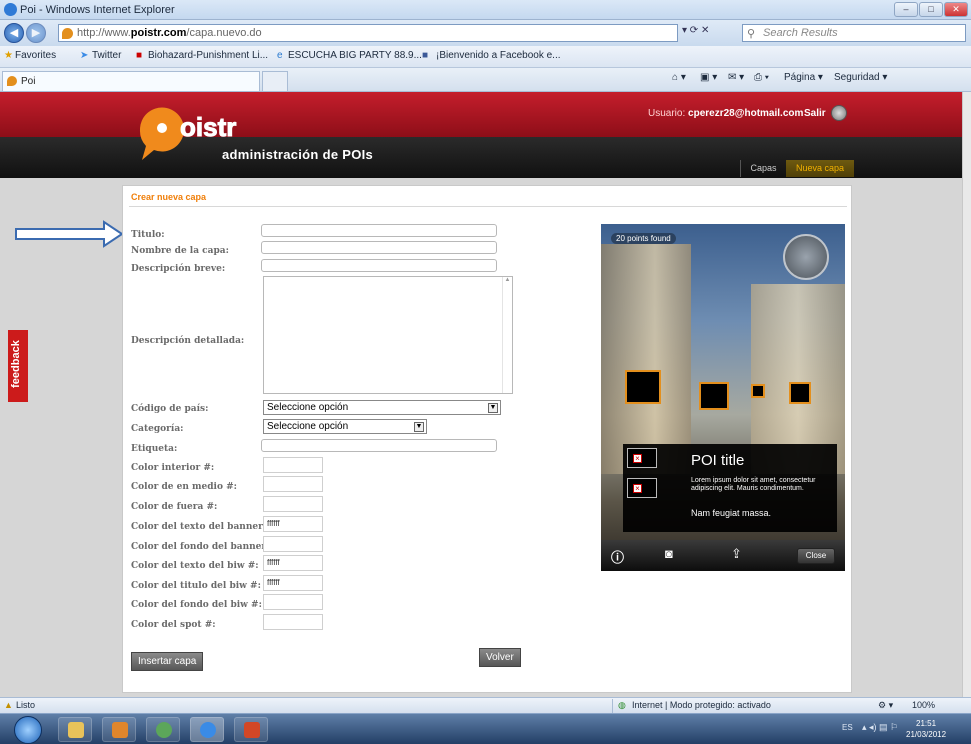 The height and width of the screenshot is (744, 971). Describe the element at coordinates (368, 33) in the screenshot. I see `url-input: http://www.poistr.com/capa.nuevo.do` at that location.